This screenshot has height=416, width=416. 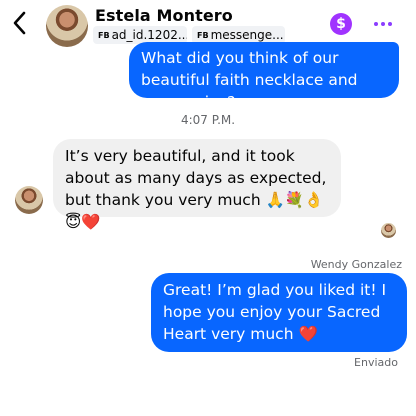 I want to click on contact-avatar-small, so click(x=29, y=200).